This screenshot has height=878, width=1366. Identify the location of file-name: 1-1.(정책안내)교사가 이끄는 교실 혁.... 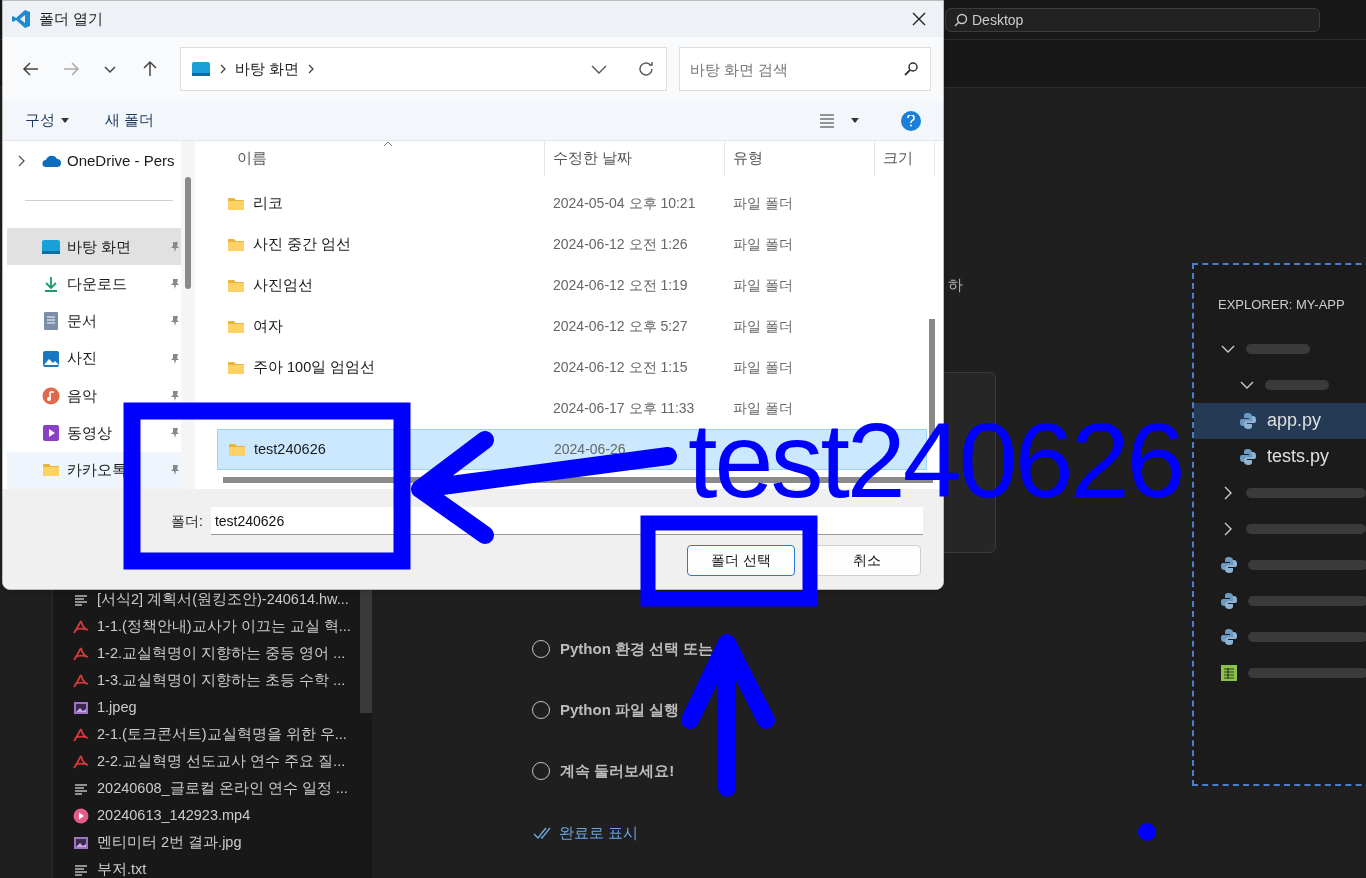
(224, 626).